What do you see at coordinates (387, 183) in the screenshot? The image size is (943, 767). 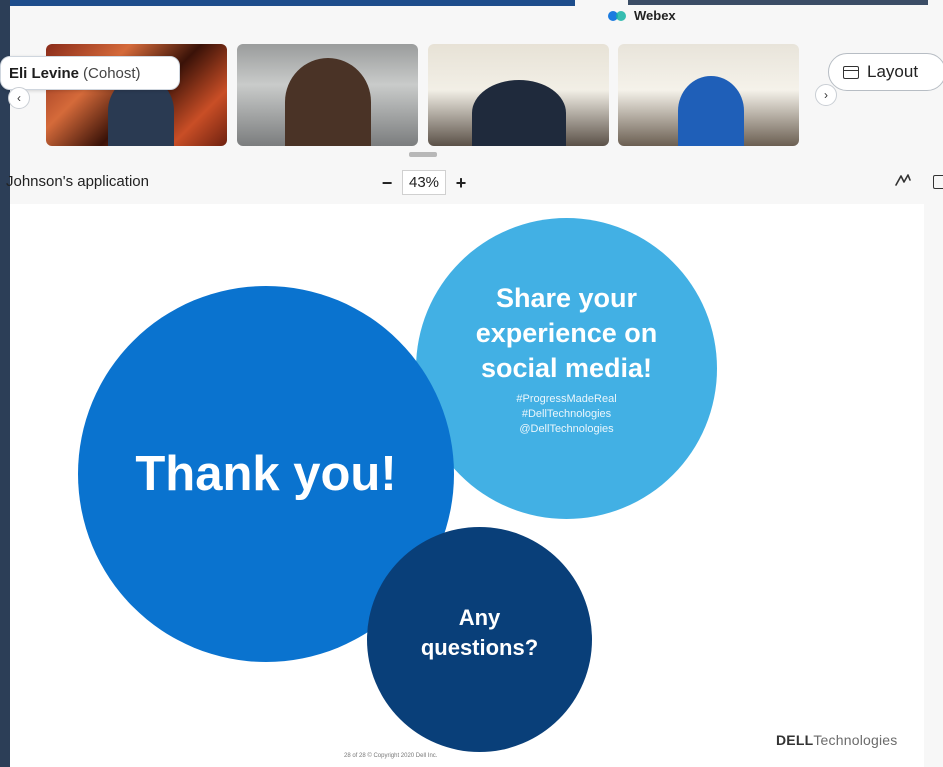 I see `zoom-out-button: −` at bounding box center [387, 183].